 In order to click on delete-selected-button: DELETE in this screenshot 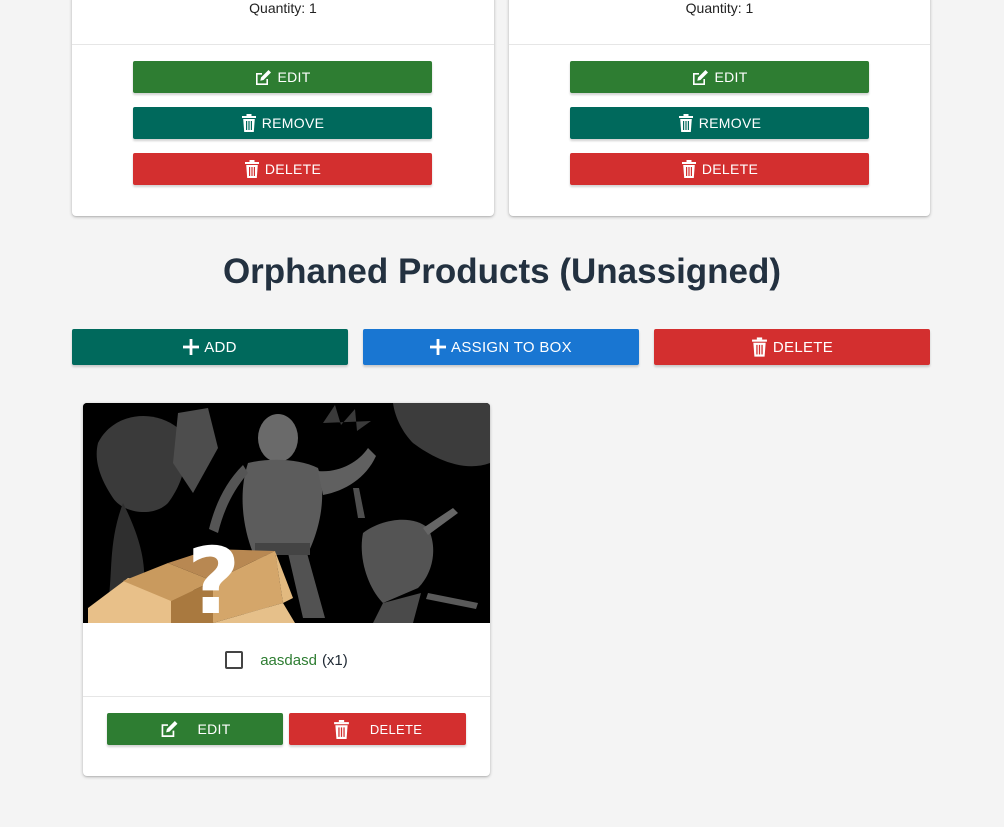, I will do `click(792, 347)`.